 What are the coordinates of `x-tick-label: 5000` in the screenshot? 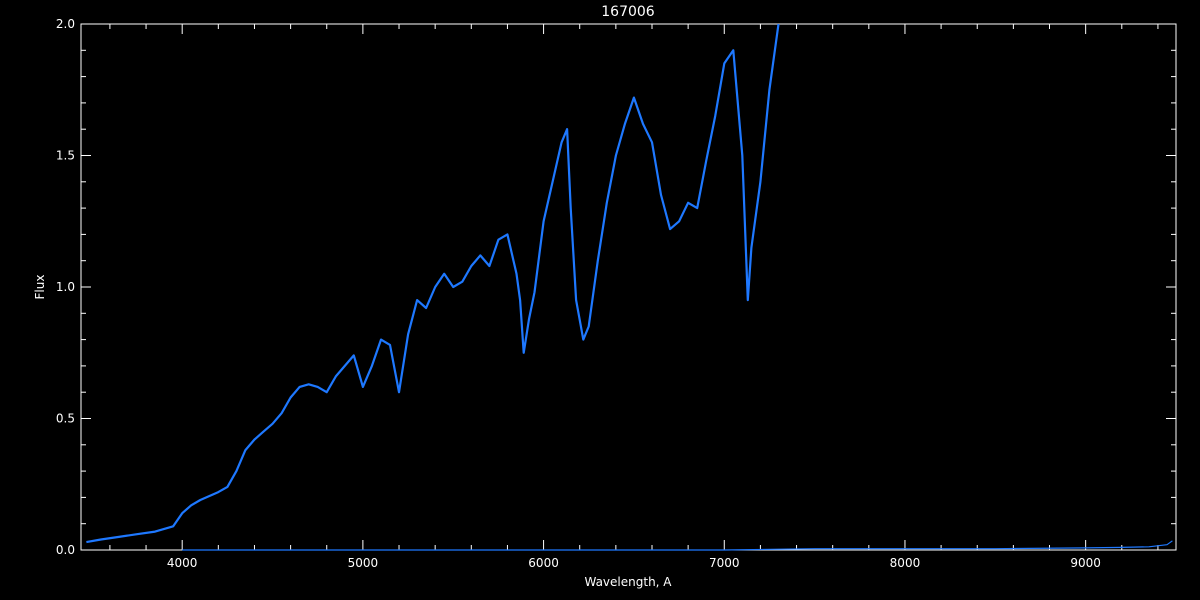 It's located at (363, 563).